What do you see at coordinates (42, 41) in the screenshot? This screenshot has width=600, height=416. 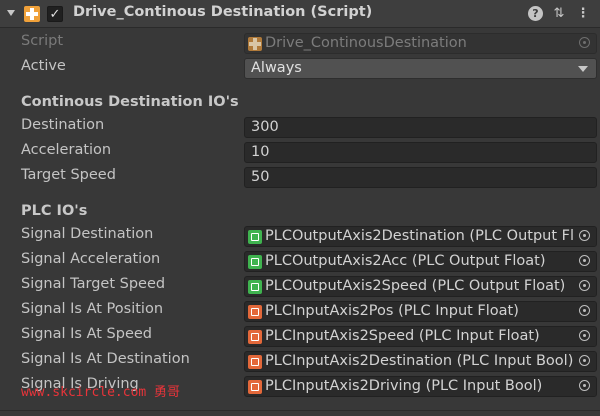 I see `script-label: Script` at bounding box center [42, 41].